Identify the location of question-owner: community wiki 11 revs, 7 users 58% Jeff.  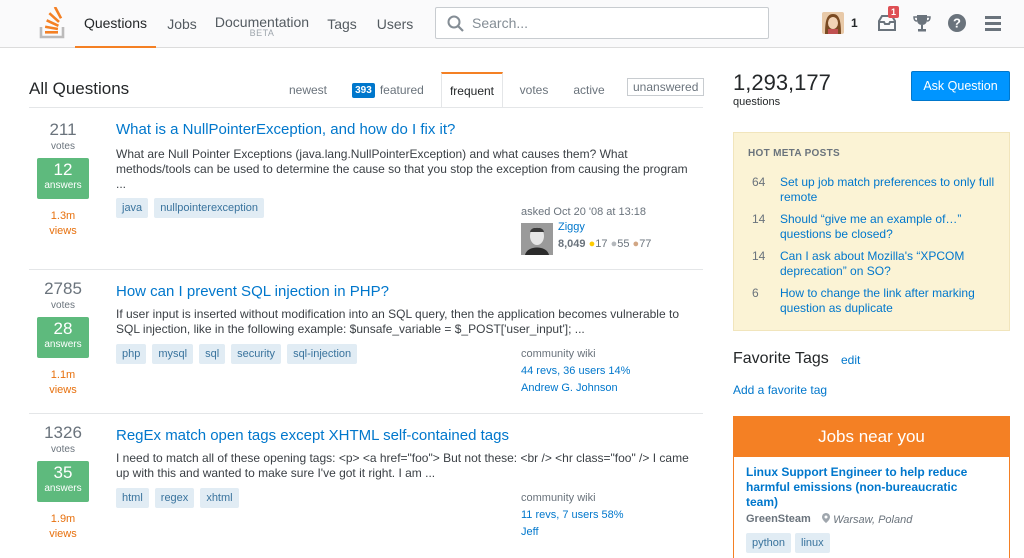
(612, 515).